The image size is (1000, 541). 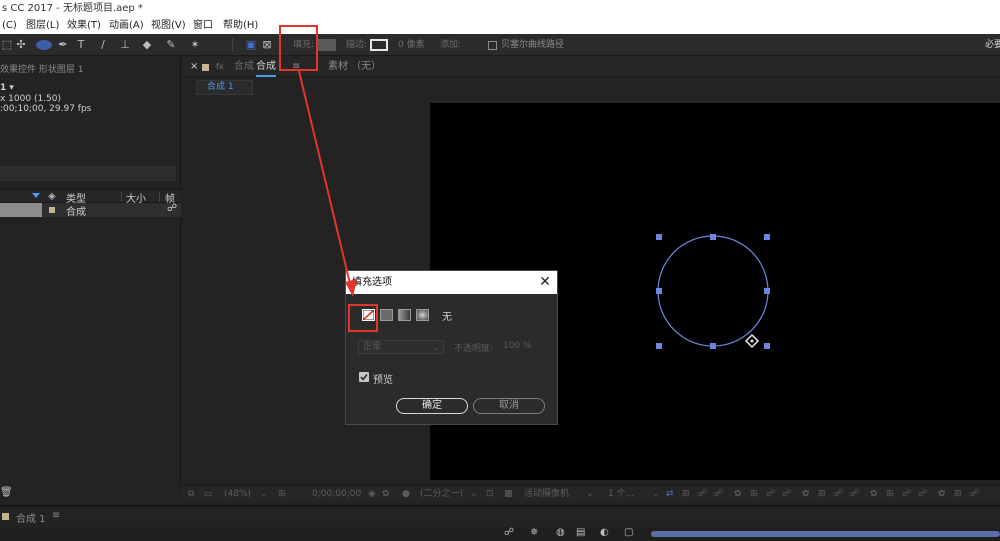 I want to click on puppet-pin-icon: ✶, so click(x=195, y=45).